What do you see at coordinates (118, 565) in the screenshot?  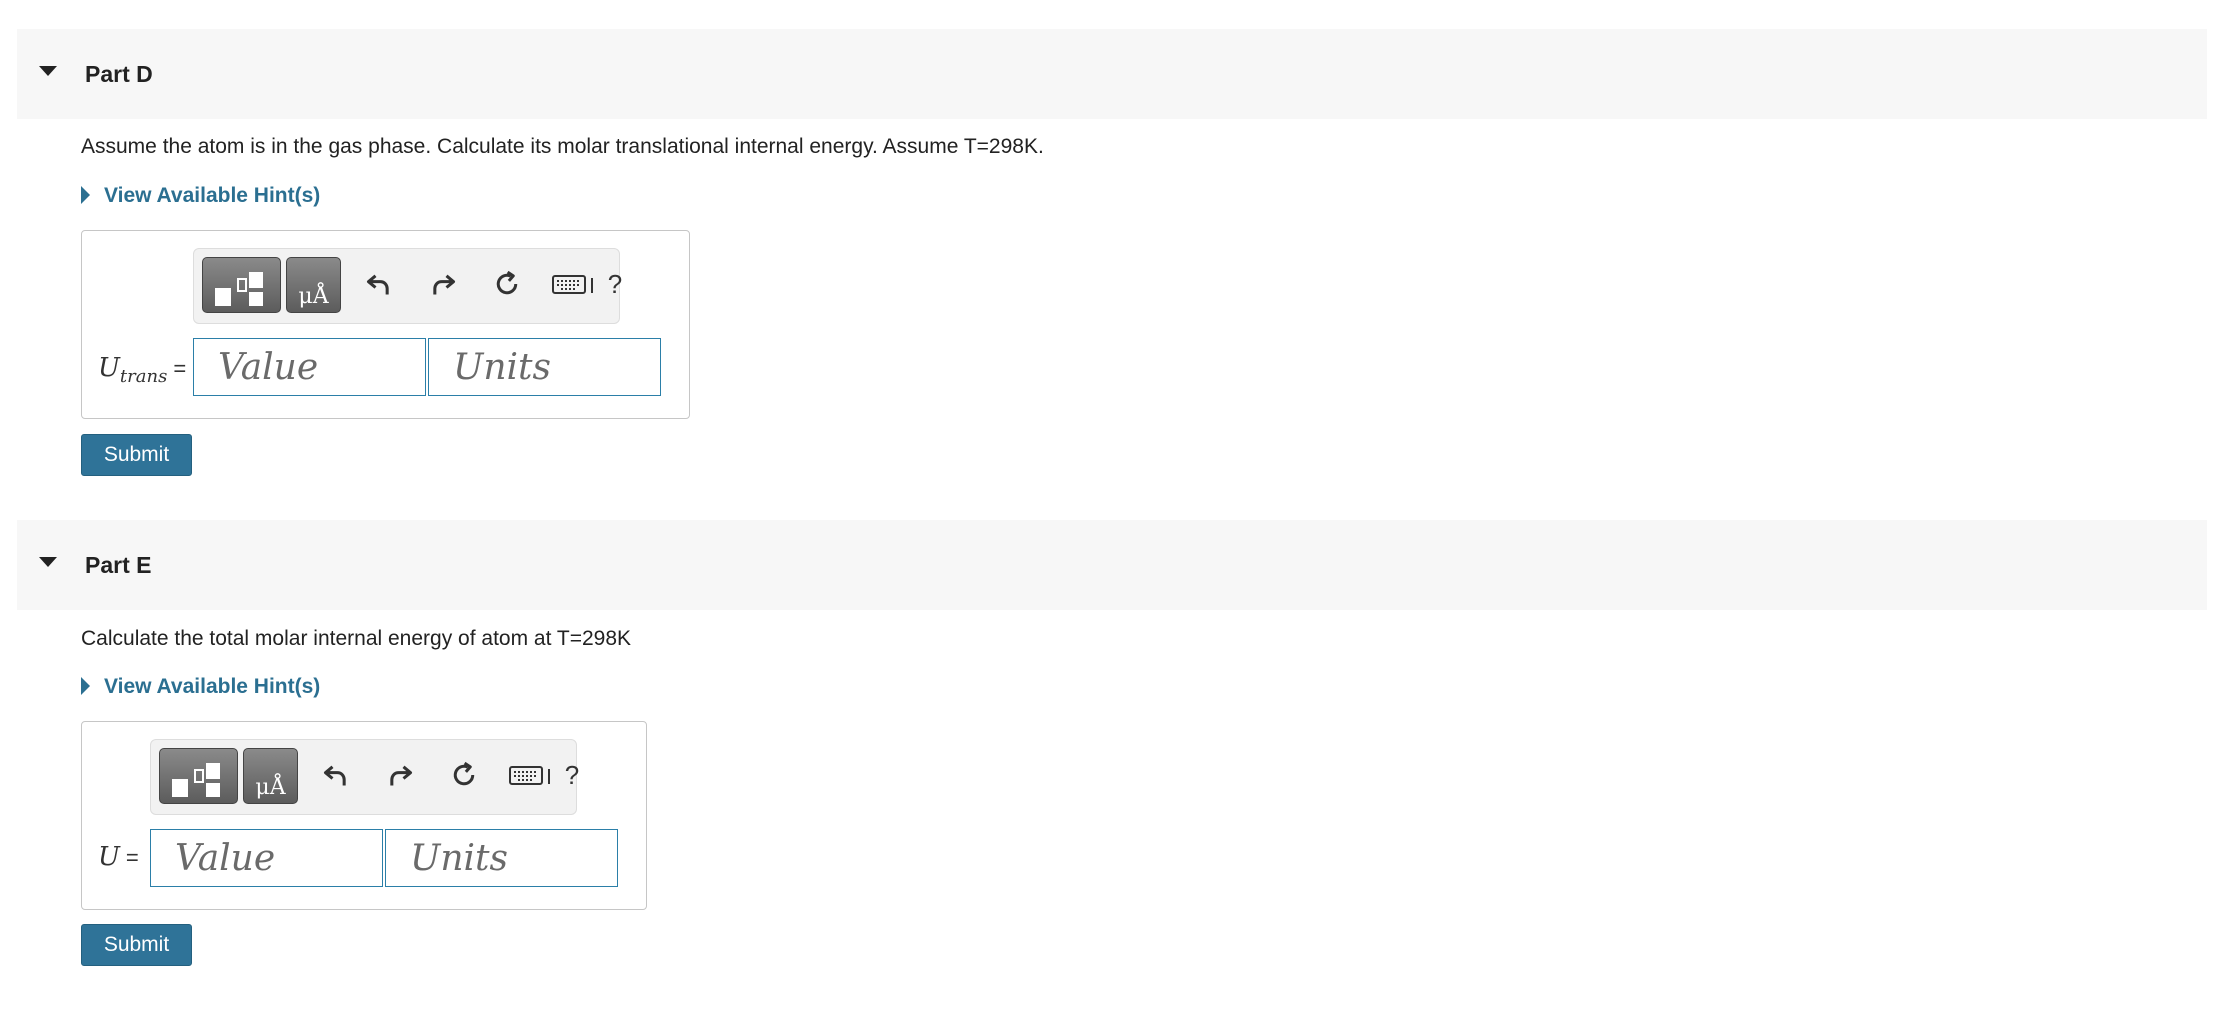 I see `part-e-title: Part E` at bounding box center [118, 565].